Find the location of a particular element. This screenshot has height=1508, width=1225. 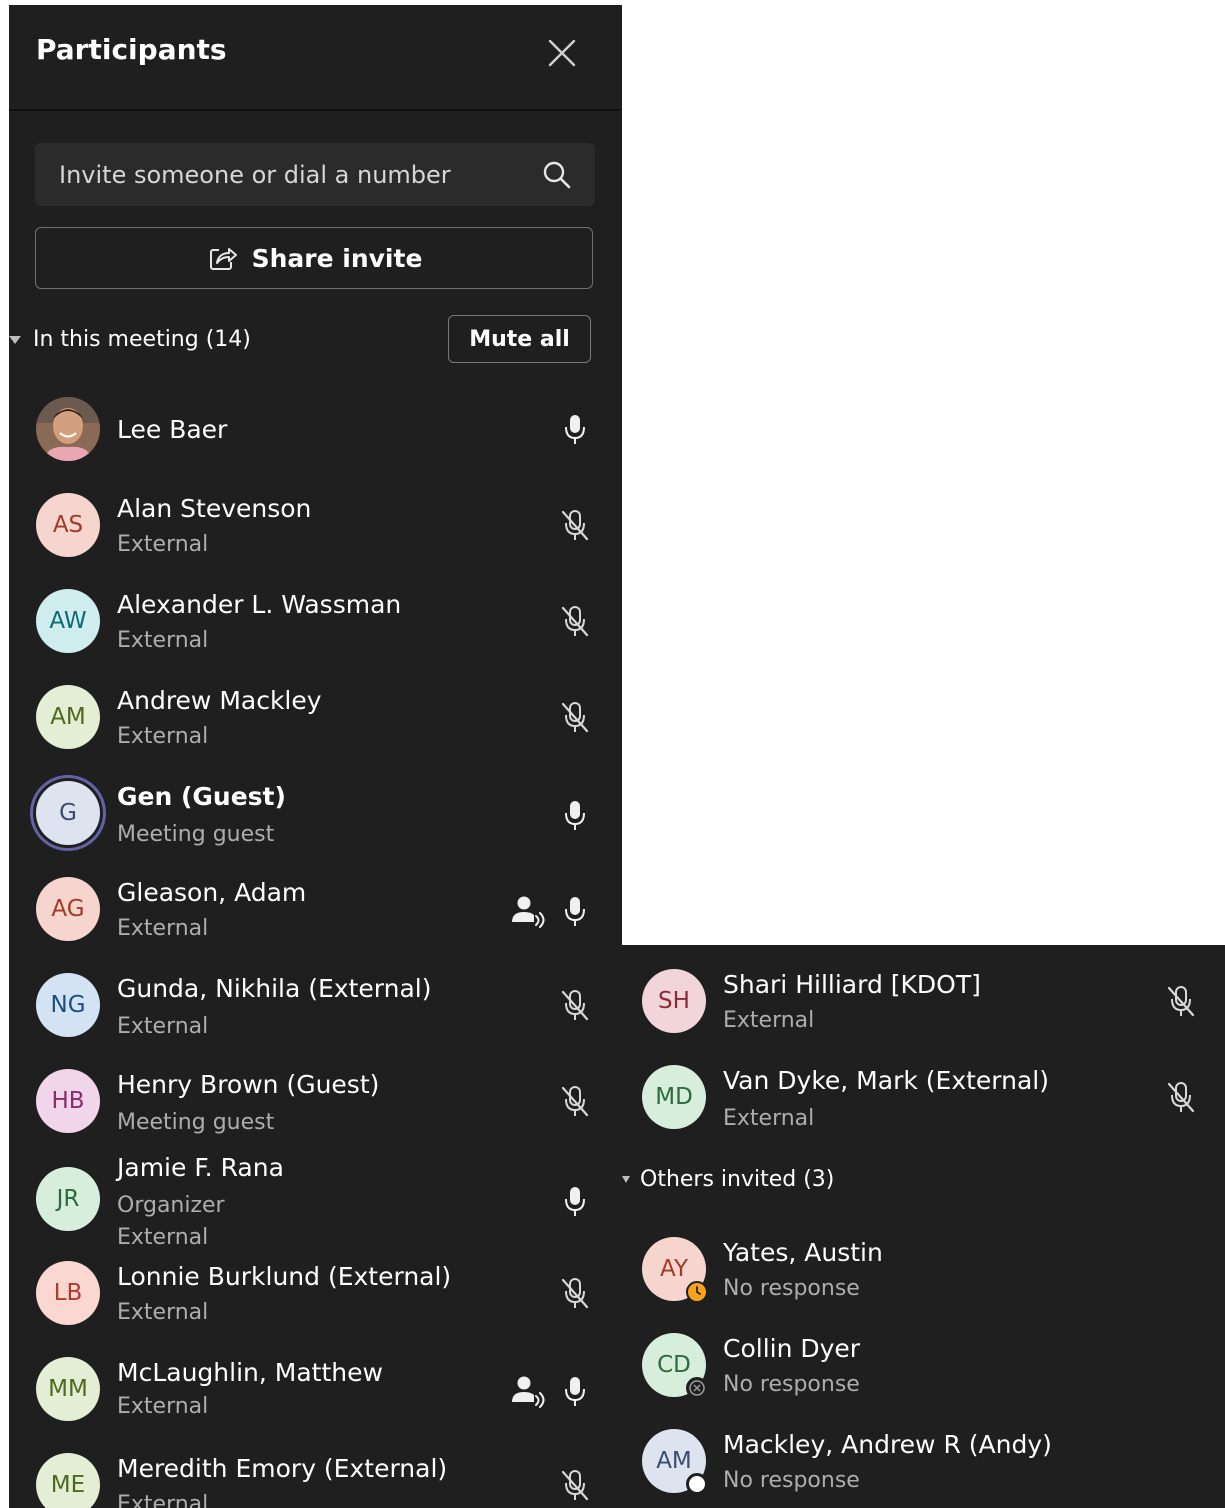

avatar: SH is located at coordinates (674, 1001).